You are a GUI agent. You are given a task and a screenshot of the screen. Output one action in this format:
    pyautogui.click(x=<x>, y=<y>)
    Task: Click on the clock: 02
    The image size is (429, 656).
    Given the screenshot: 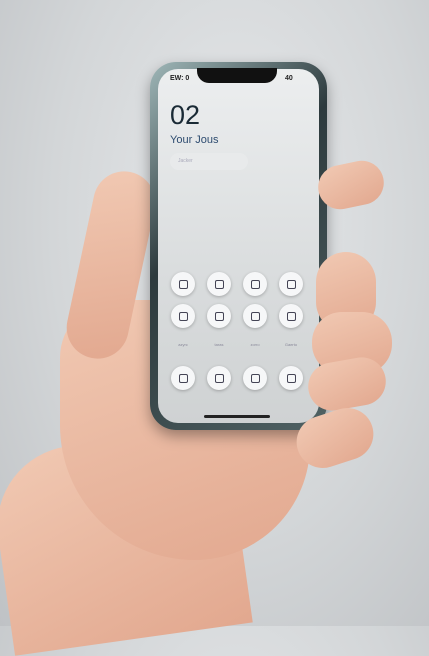 What is the action you would take?
    pyautogui.click(x=185, y=115)
    